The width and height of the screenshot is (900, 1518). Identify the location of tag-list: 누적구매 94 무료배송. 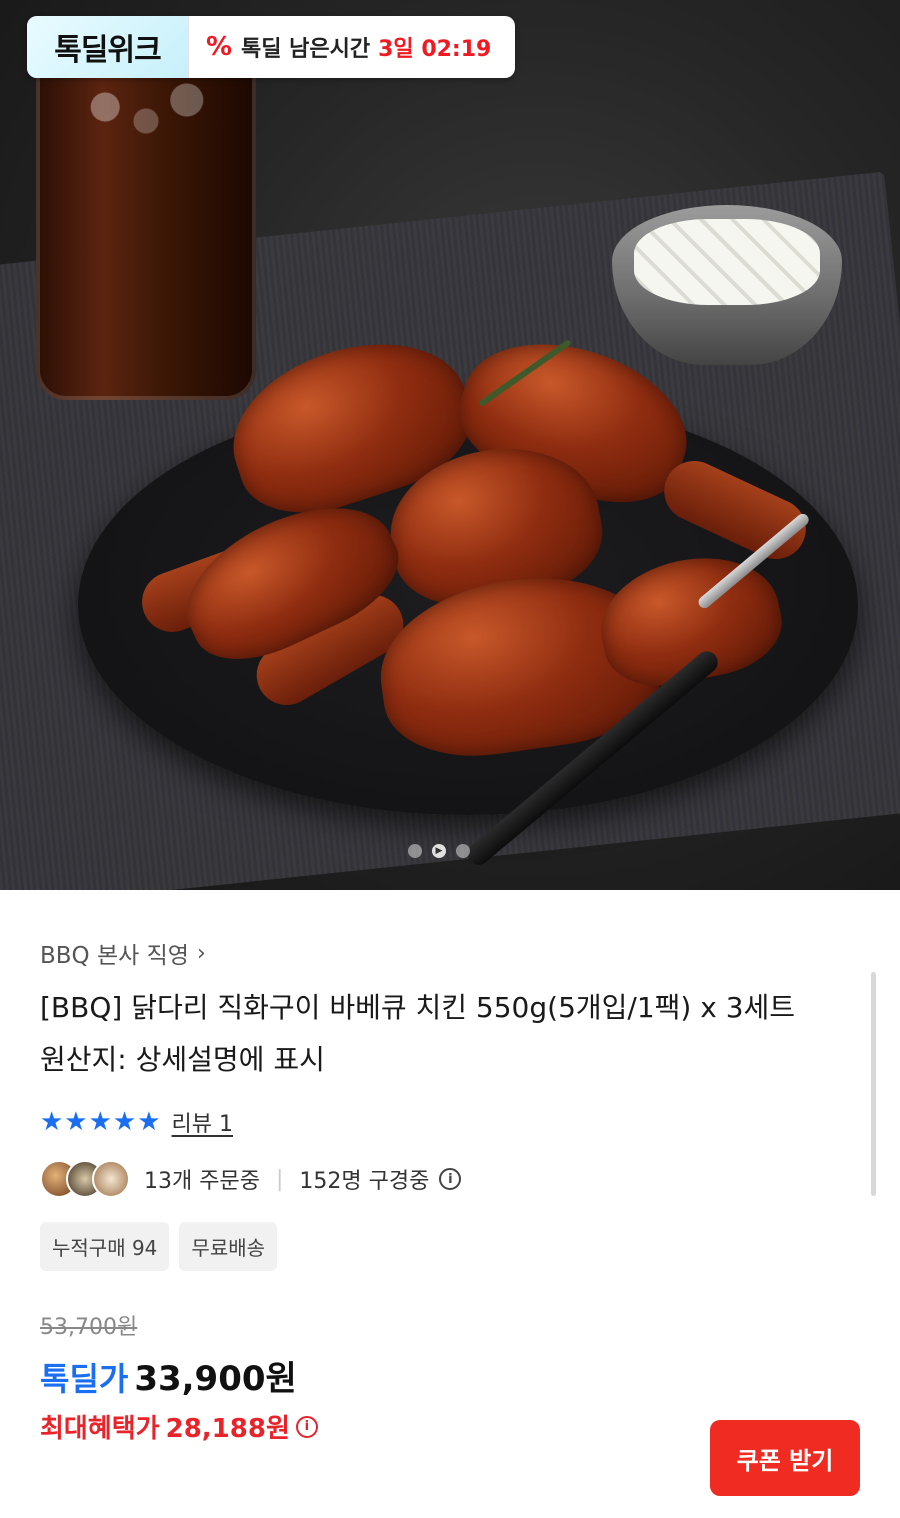
(450, 1246).